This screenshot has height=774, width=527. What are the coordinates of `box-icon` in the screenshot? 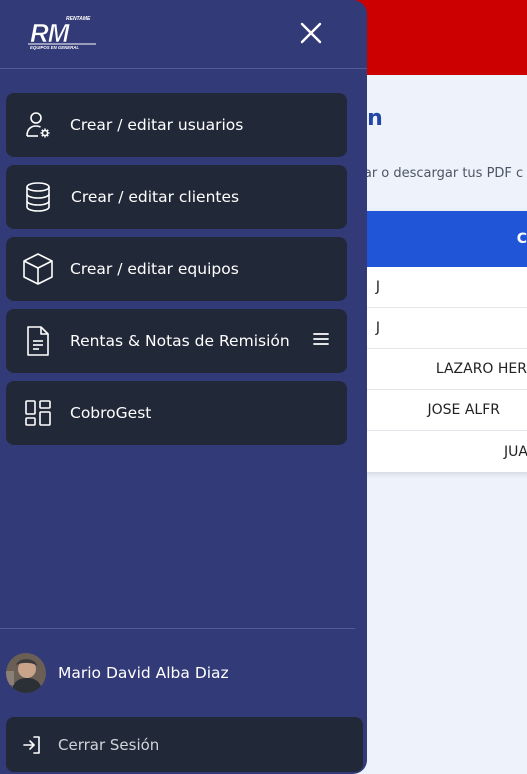 It's located at (38, 269).